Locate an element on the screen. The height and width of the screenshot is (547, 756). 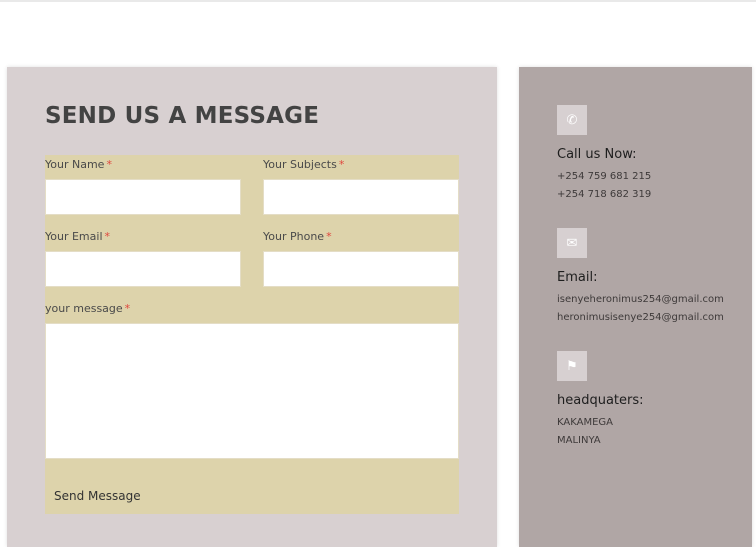
message-label: your message * is located at coordinates (88, 308).